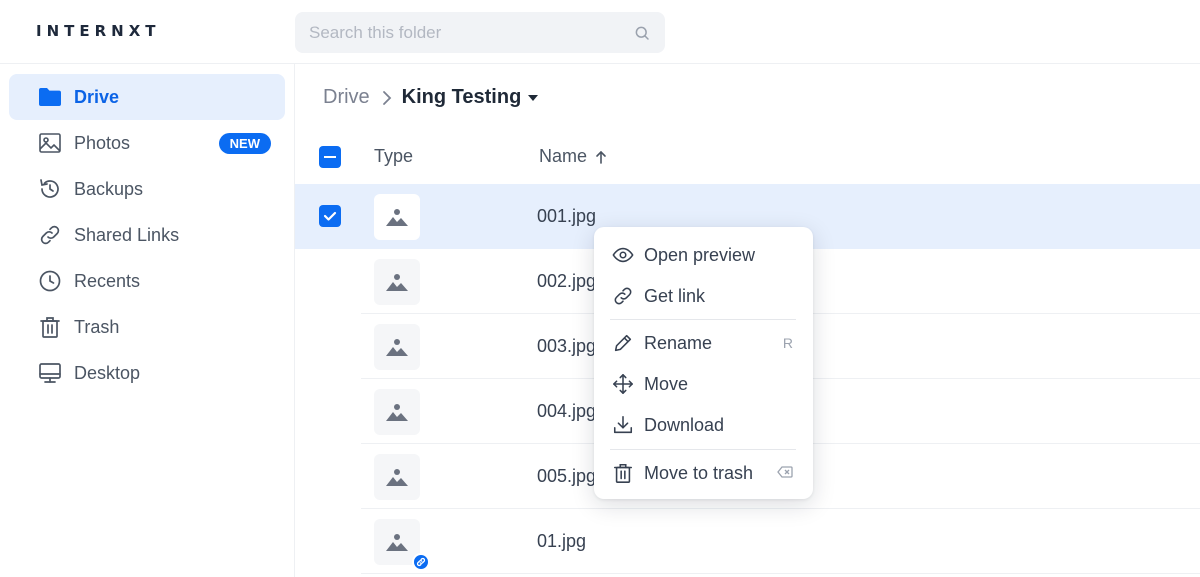  Describe the element at coordinates (747, 158) in the screenshot. I see `table-header: Type Name` at that location.